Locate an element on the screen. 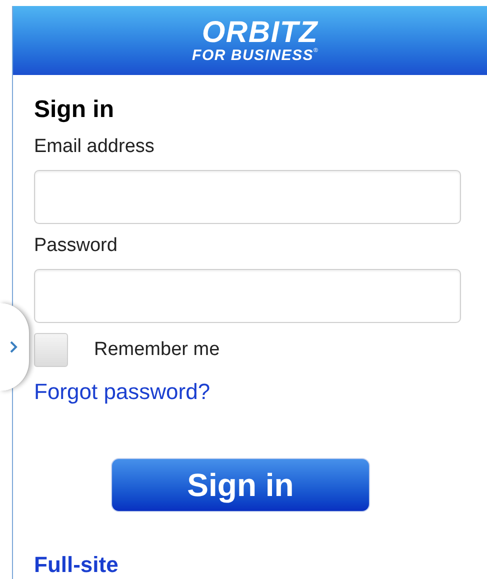 The height and width of the screenshot is (579, 487). sign-in-heading: Sign in is located at coordinates (74, 110).